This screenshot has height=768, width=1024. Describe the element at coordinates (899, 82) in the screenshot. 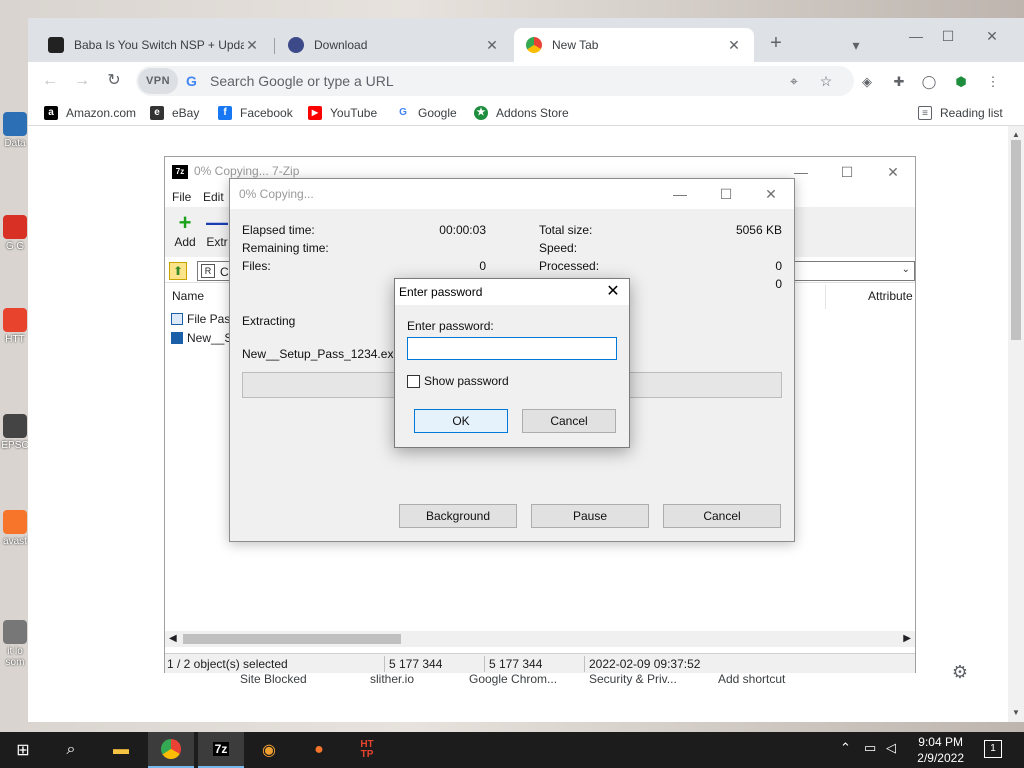

I see `extensions-icon: ✚` at that location.